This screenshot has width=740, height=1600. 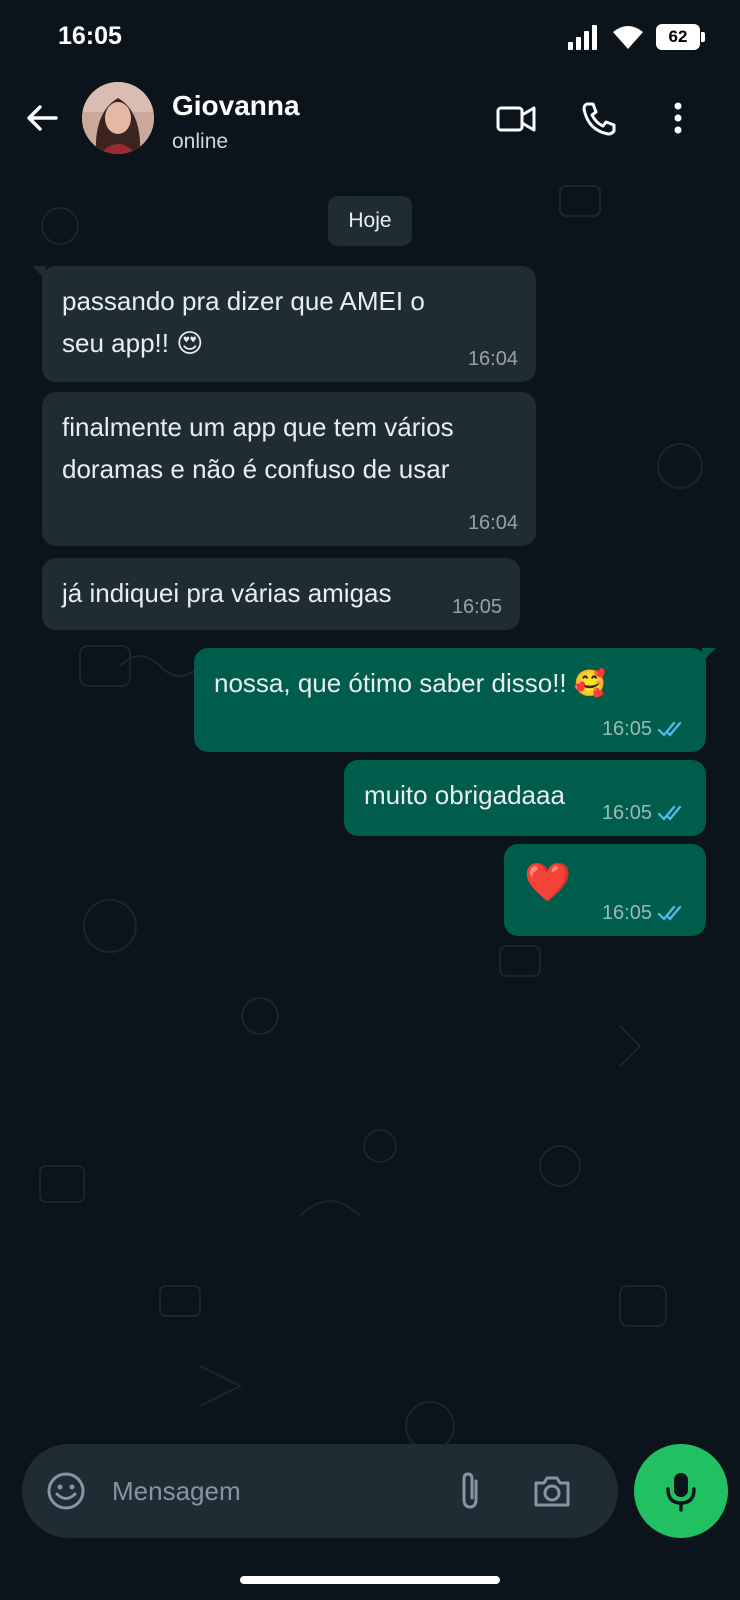 What do you see at coordinates (42, 118) in the screenshot?
I see `back-arrow-icon` at bounding box center [42, 118].